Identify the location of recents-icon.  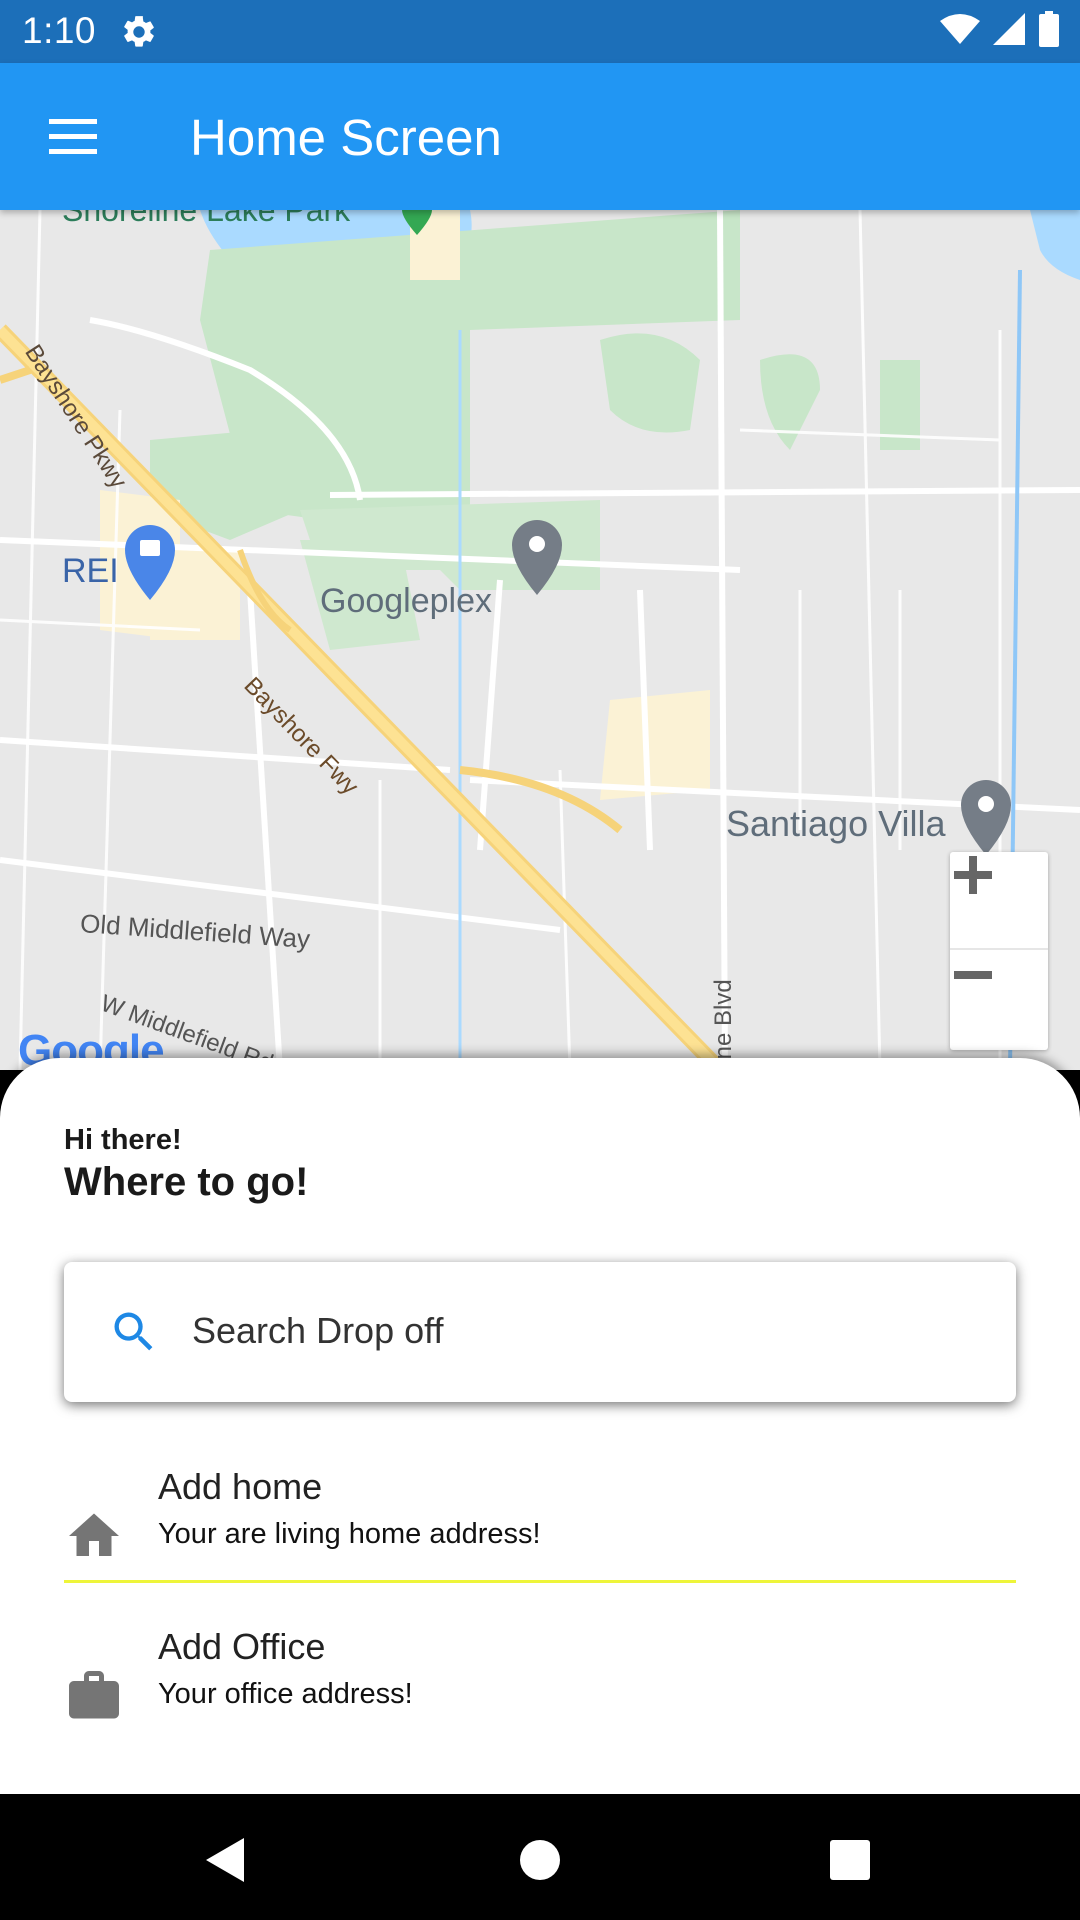
(850, 1860).